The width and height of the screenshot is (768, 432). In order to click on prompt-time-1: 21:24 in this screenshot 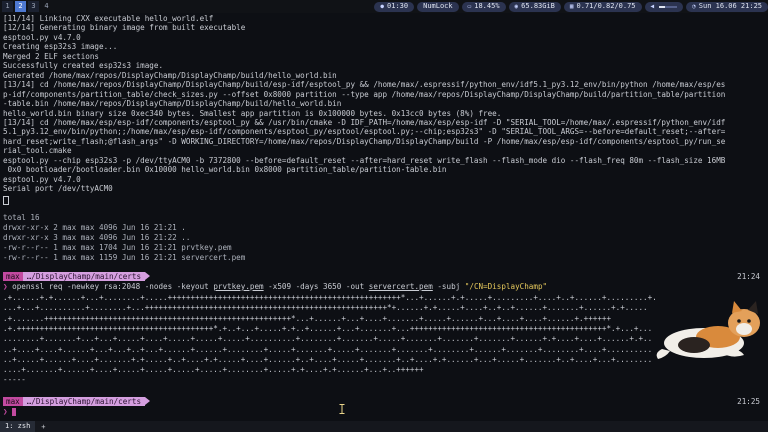, I will do `click(748, 276)`.